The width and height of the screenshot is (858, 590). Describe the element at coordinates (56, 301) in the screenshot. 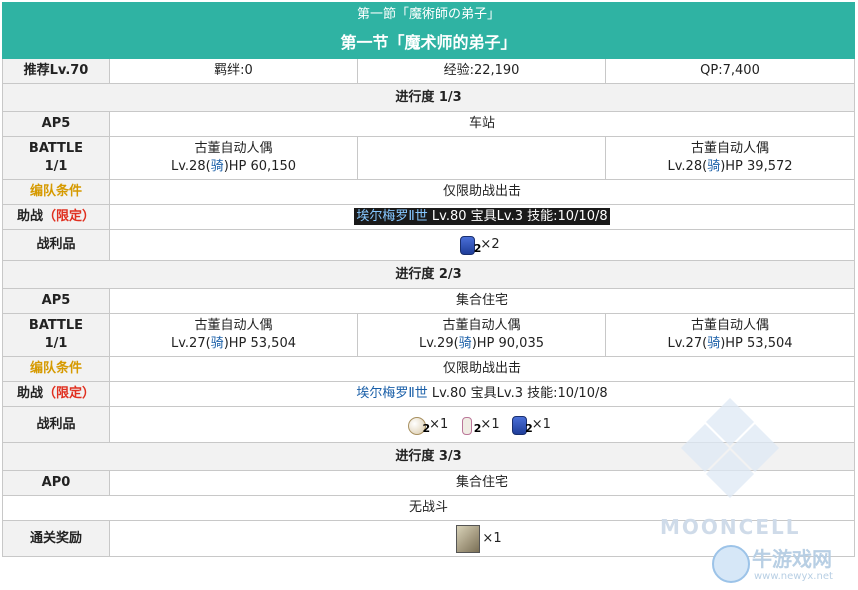

I see `ap-cost-2: AP5` at that location.